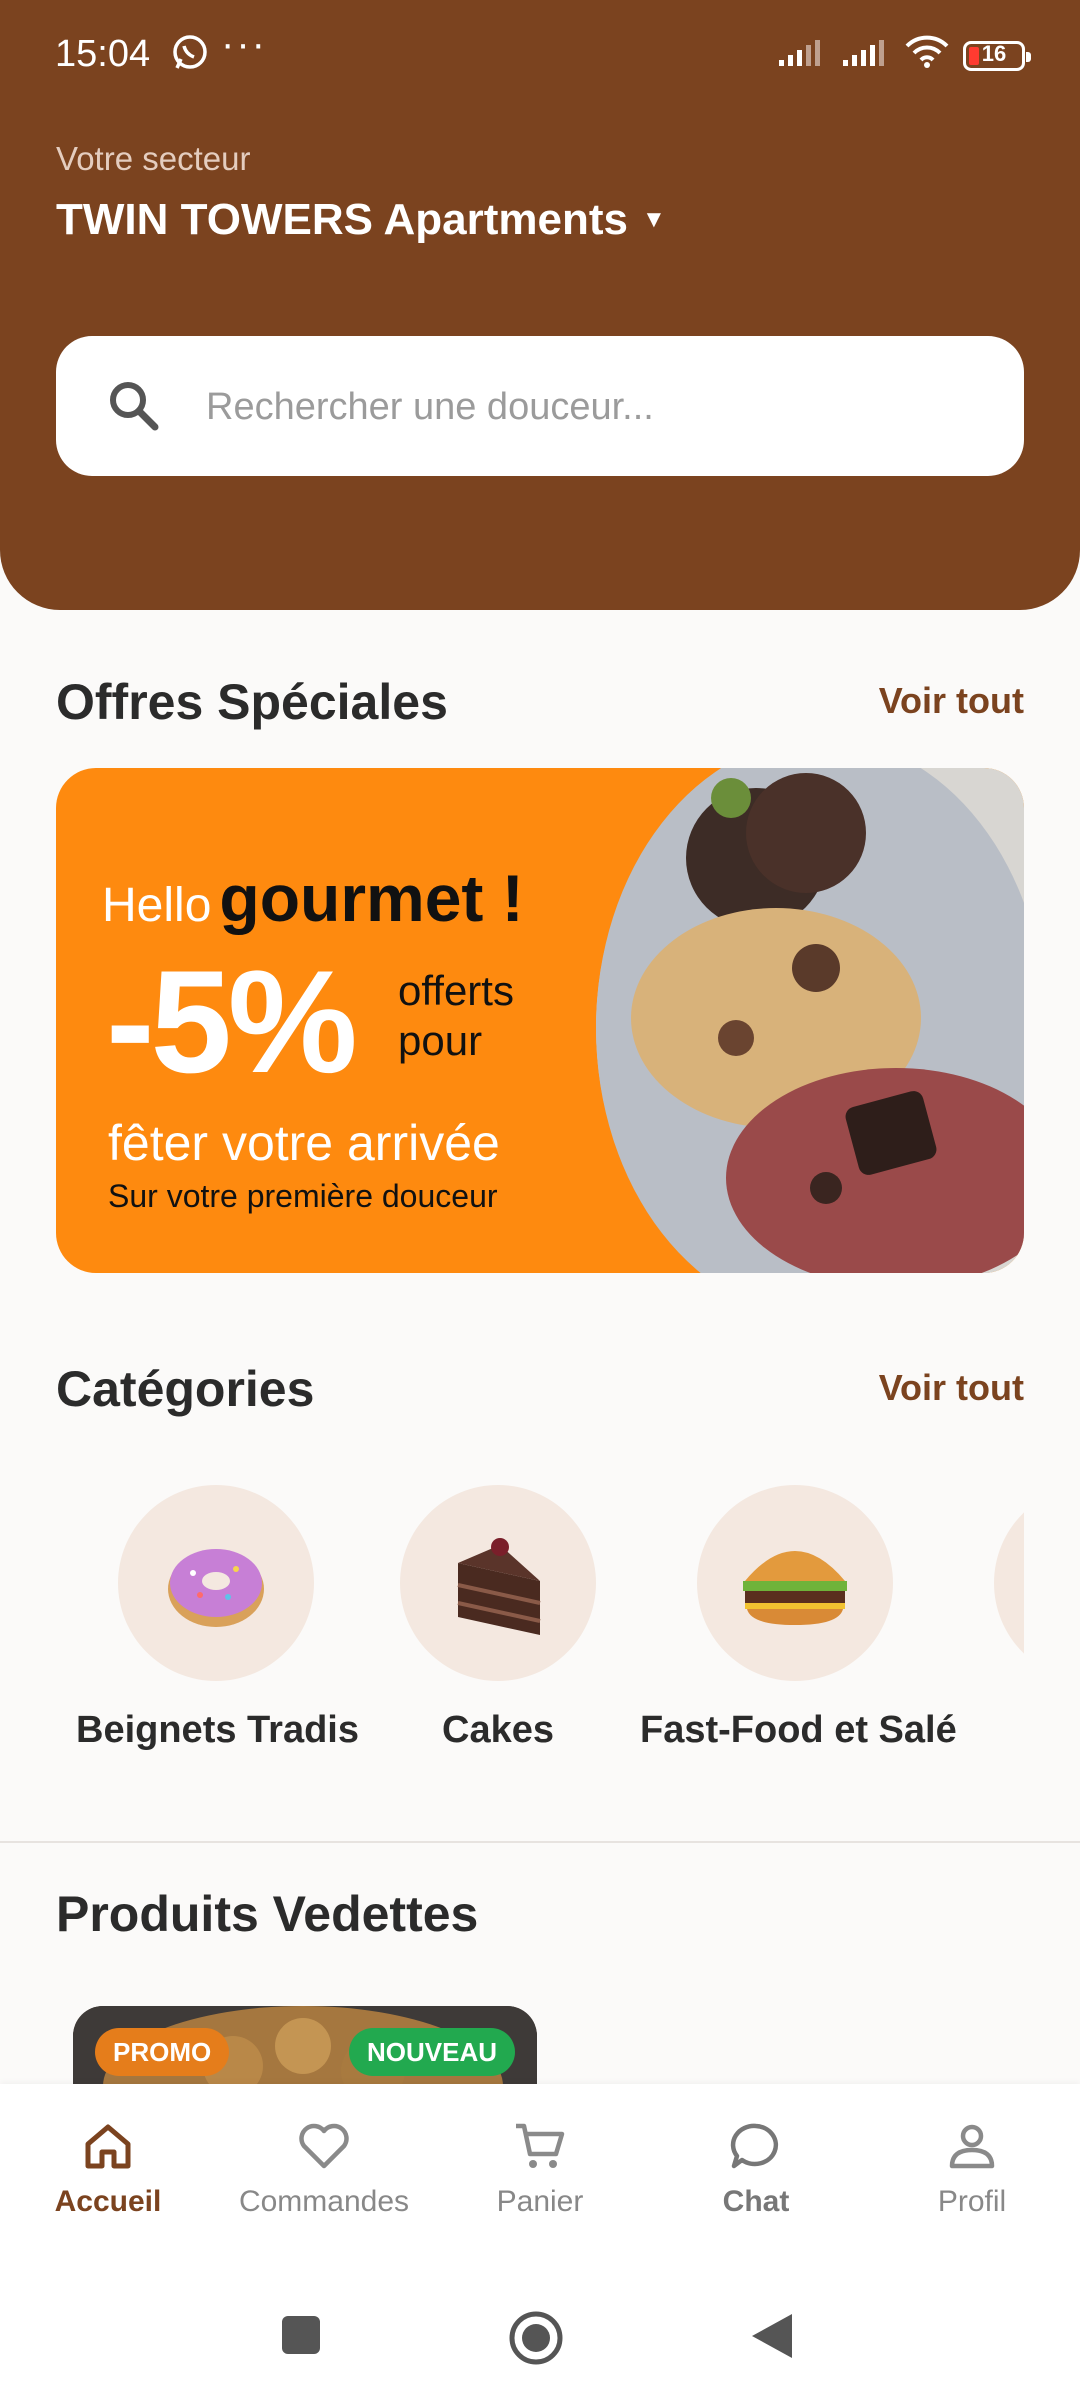  Describe the element at coordinates (802, 56) in the screenshot. I see `signal-icon` at that location.